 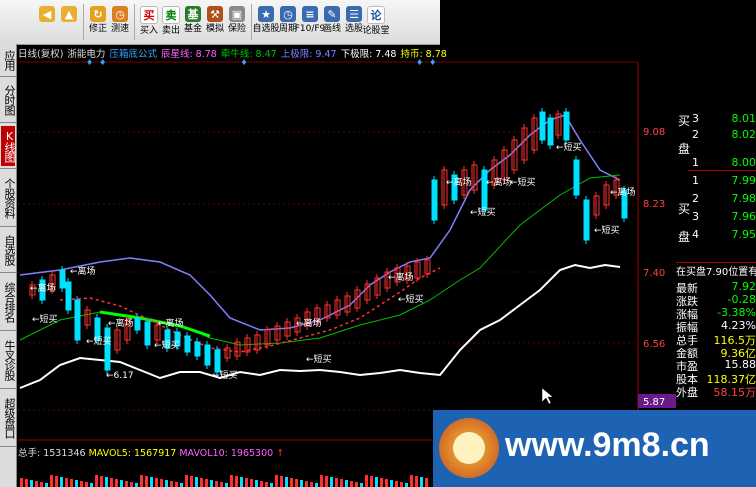 What do you see at coordinates (695, 134) in the screenshot?
I see `order-book-level: 2` at bounding box center [695, 134].